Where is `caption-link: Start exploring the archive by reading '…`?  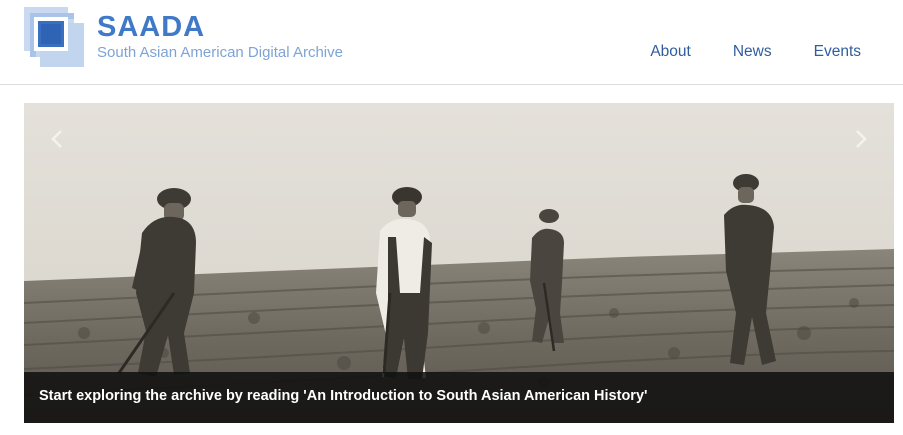 caption-link: Start exploring the archive by reading '… is located at coordinates (343, 396).